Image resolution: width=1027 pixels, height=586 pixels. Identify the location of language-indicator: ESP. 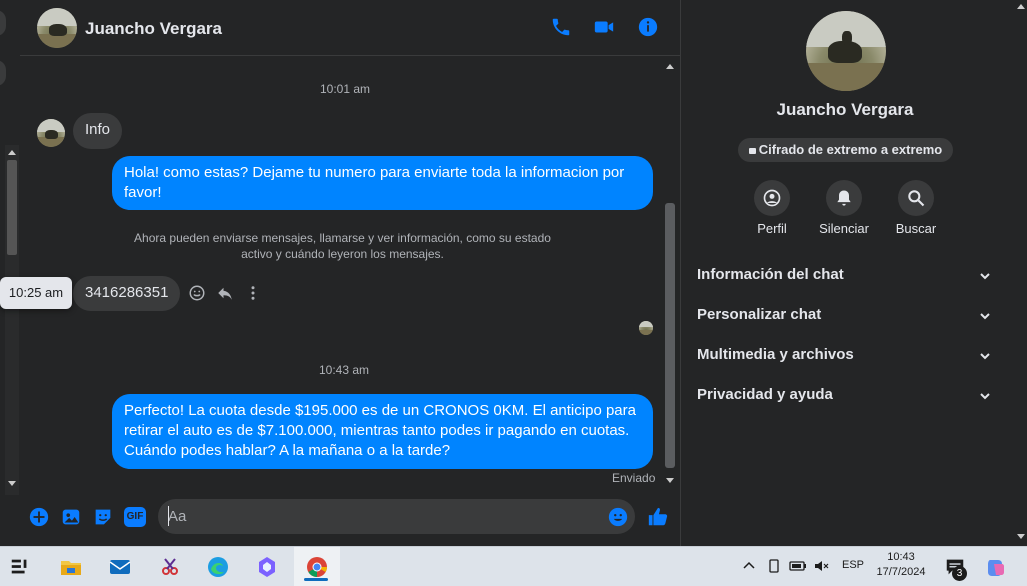
(853, 565).